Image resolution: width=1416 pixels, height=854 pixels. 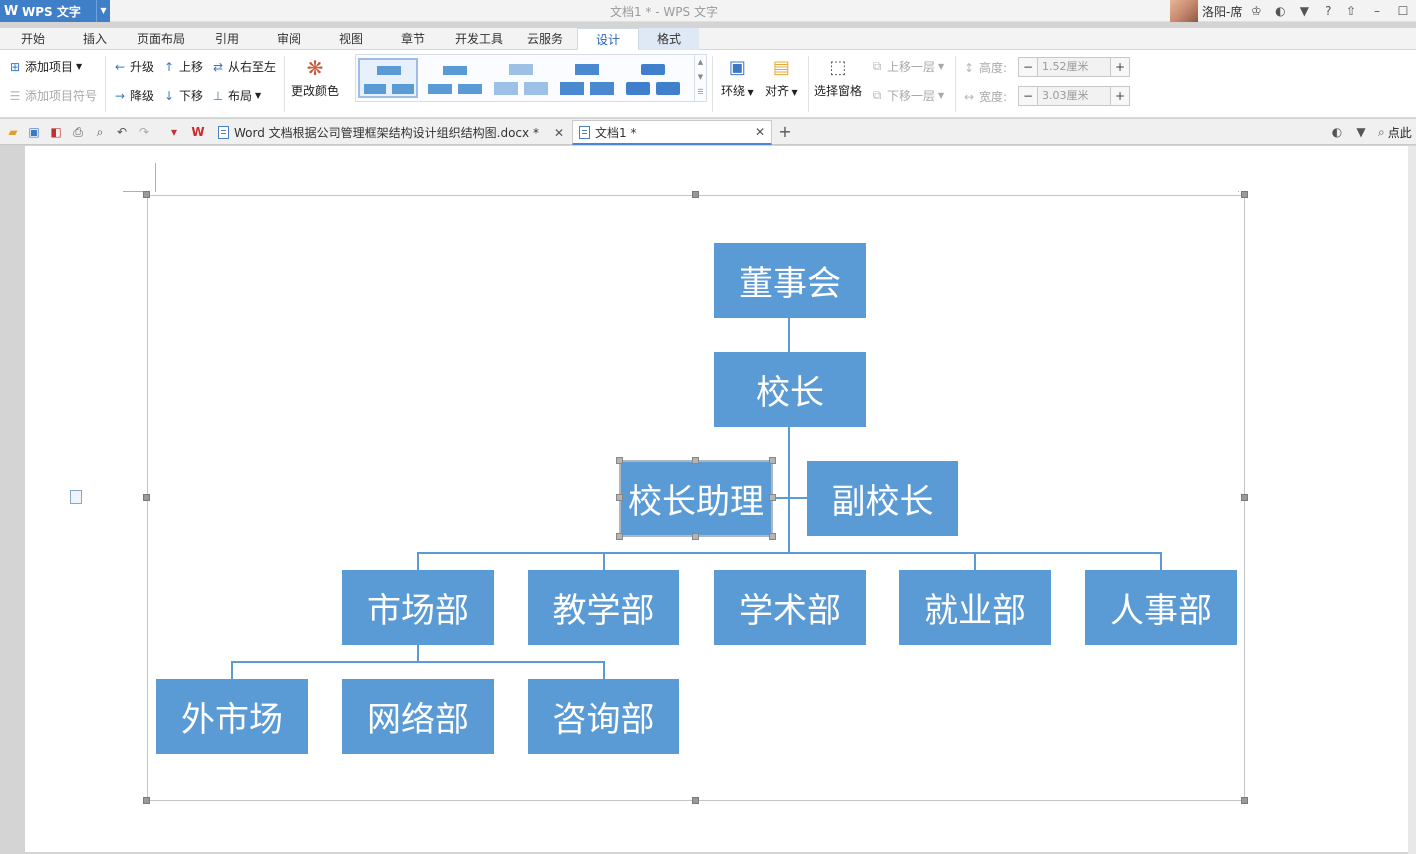 What do you see at coordinates (838, 78) in the screenshot?
I see `selection-pane-button: ⬚ 选择窗格` at bounding box center [838, 78].